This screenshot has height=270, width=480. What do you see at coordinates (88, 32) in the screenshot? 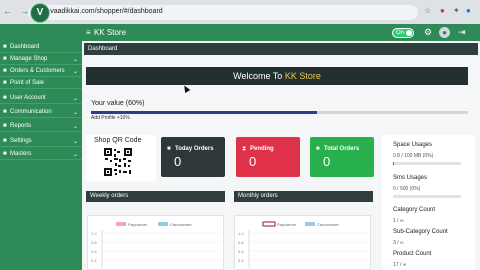
I see `hamburger-menu-icon: ≡` at bounding box center [88, 32].